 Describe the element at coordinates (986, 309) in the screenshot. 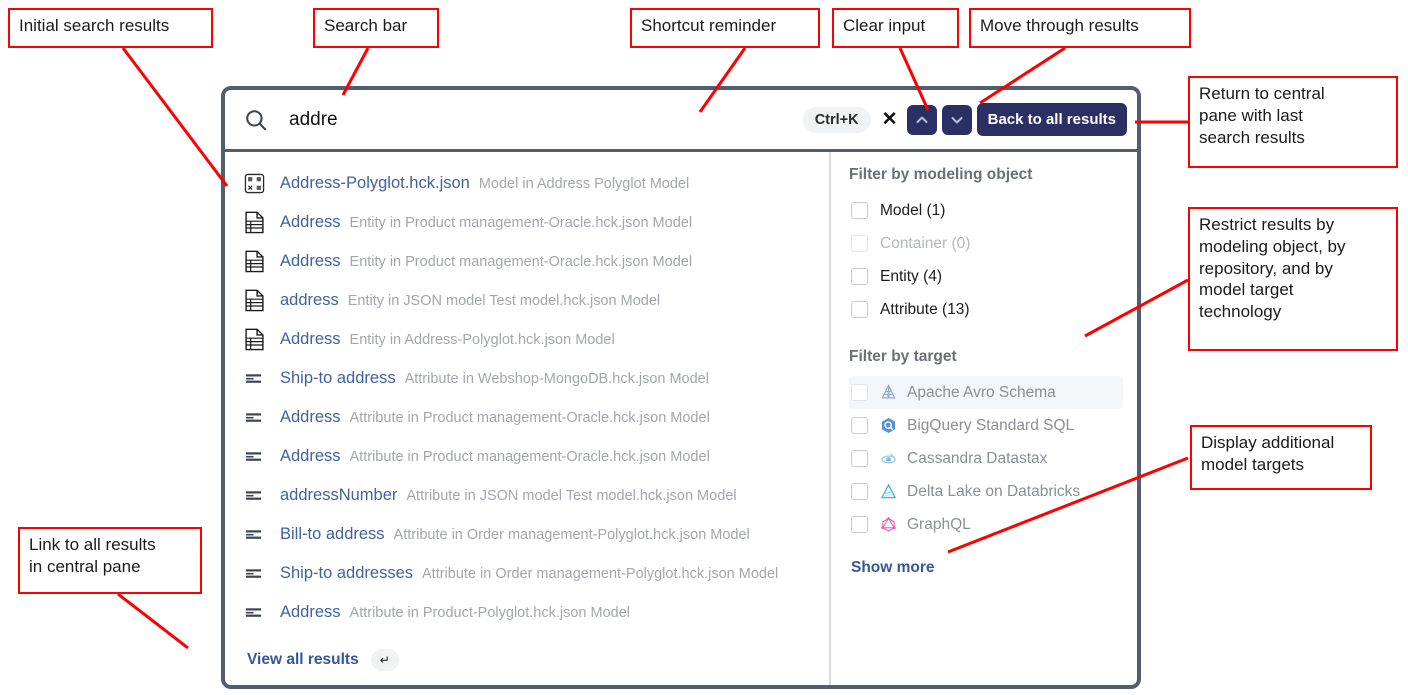

I see `filter-option-attribute: Attribute (13)` at that location.